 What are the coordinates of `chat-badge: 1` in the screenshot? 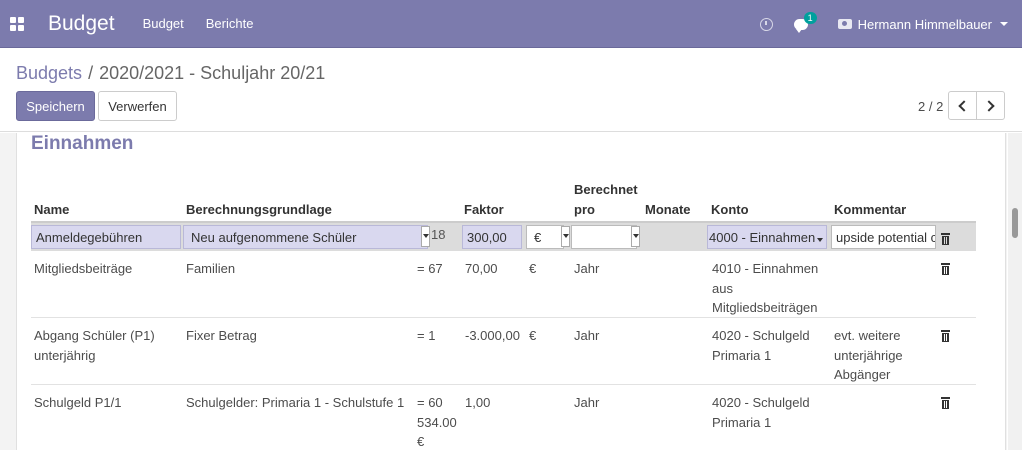 It's located at (810, 17).